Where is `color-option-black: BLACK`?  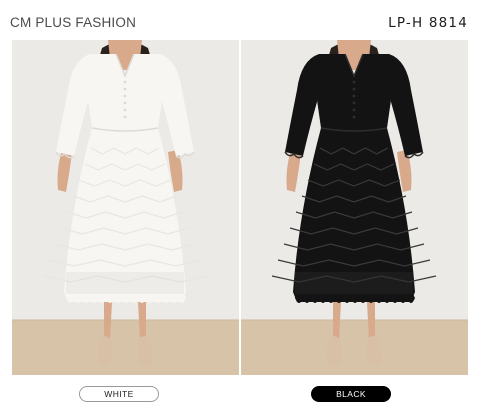
color-option-black: BLACK is located at coordinates (351, 394).